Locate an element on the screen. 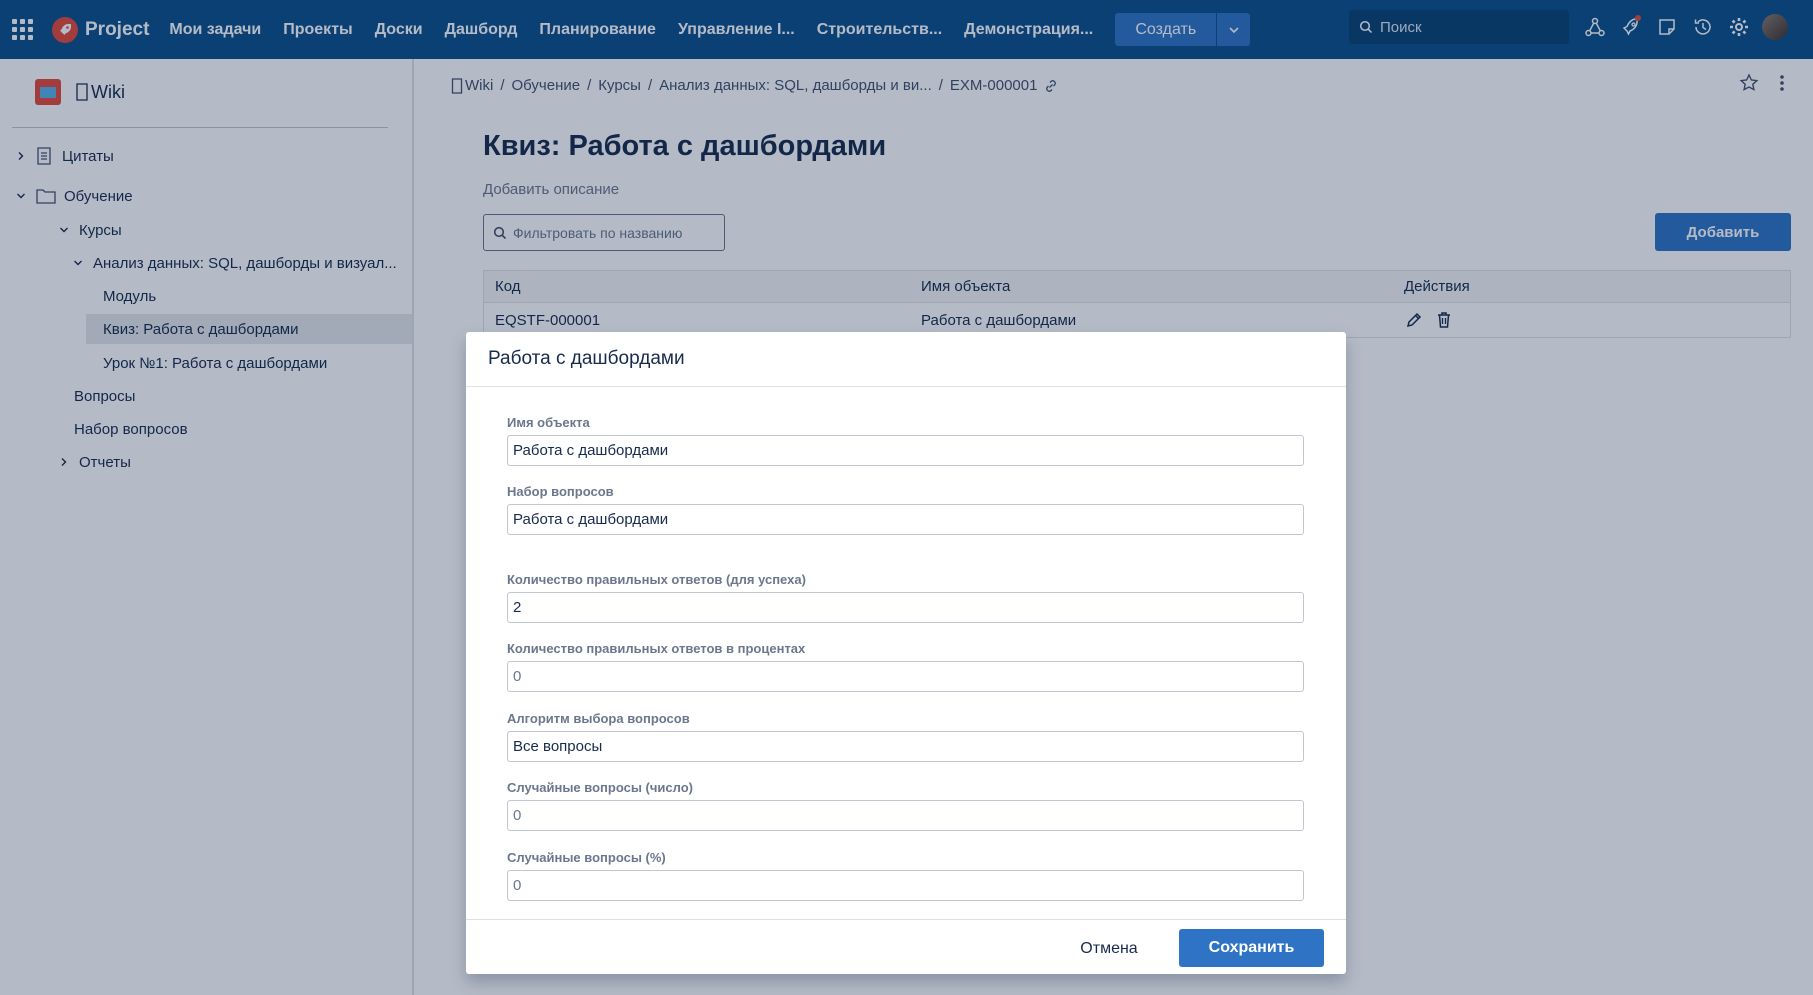 This screenshot has width=1813, height=995. field-random-questions-count: Случайные вопросы (число) is located at coordinates (905, 805).